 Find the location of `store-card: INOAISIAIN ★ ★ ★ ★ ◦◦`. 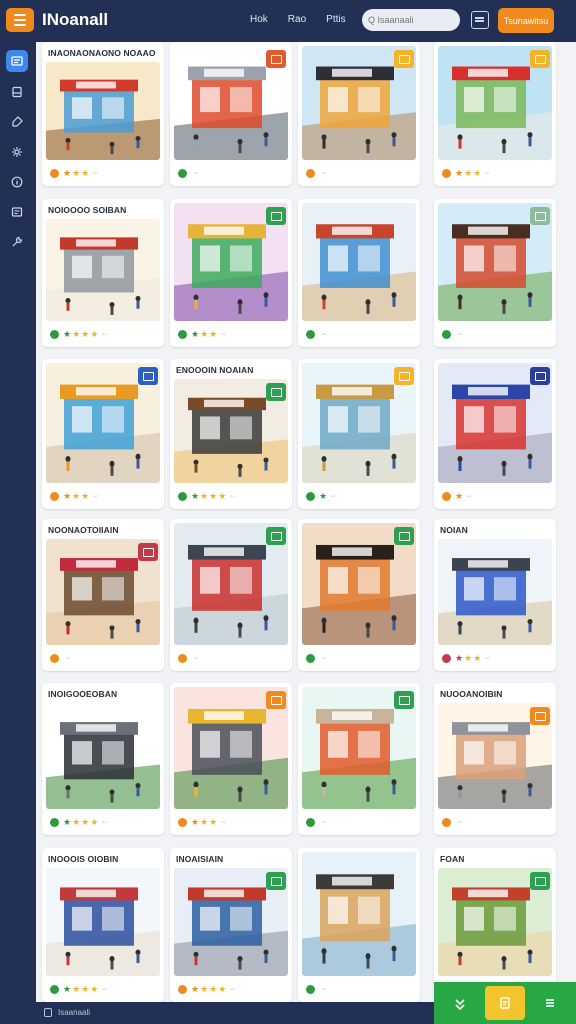

store-card: INOAISIAIN ★ ★ ★ ★ ◦◦ is located at coordinates (231, 925).